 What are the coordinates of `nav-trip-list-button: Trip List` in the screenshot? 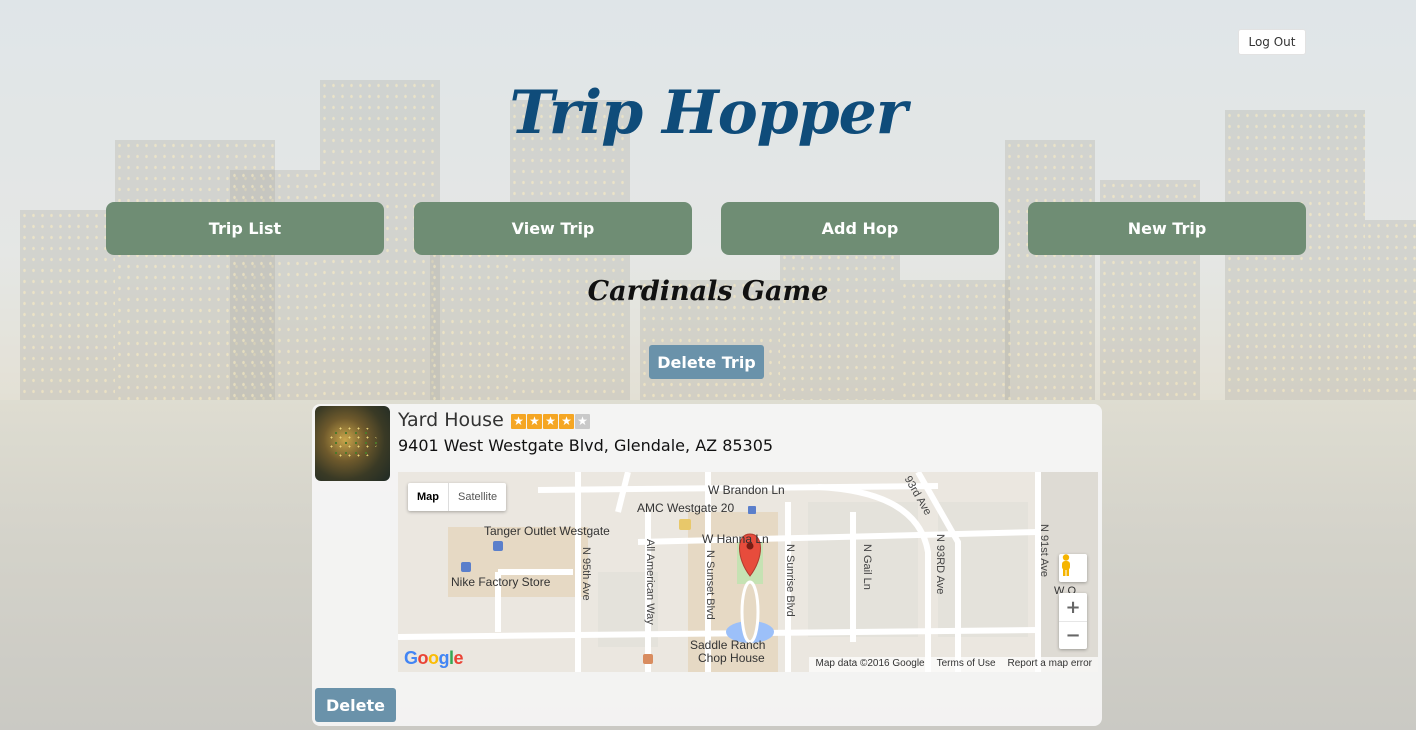 It's located at (245, 228).